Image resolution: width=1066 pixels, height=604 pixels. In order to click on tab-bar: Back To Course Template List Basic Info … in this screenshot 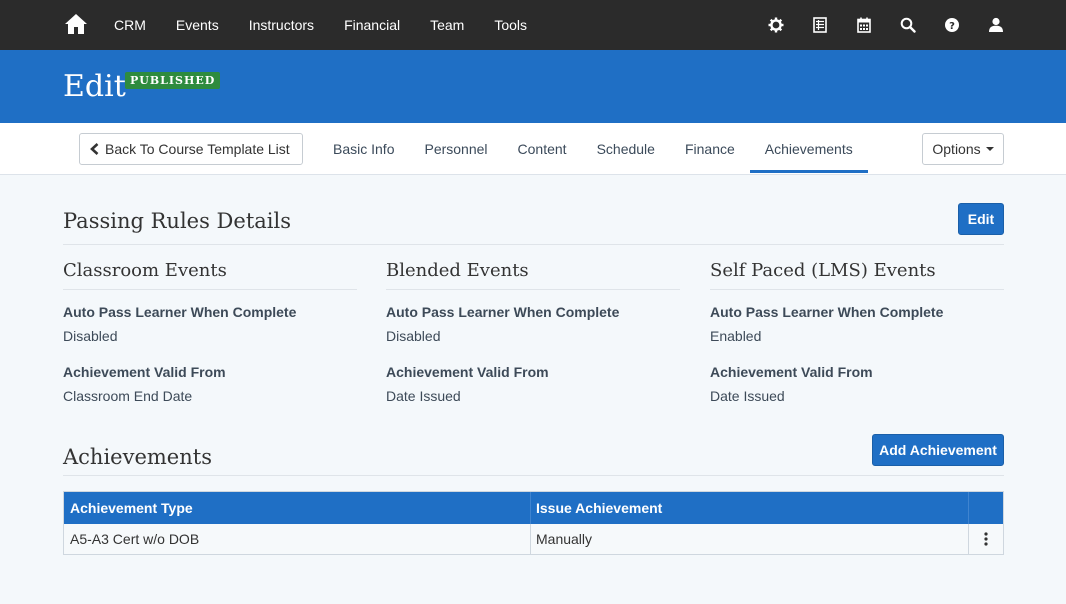, I will do `click(533, 149)`.